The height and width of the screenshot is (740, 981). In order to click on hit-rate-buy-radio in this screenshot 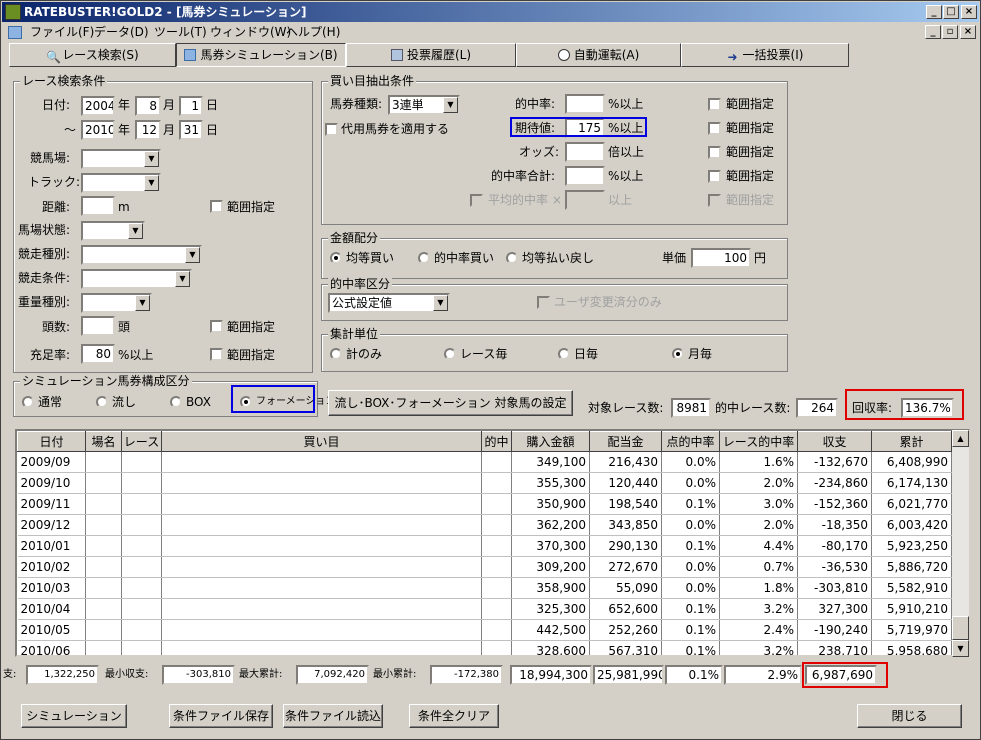, I will do `click(424, 258)`.